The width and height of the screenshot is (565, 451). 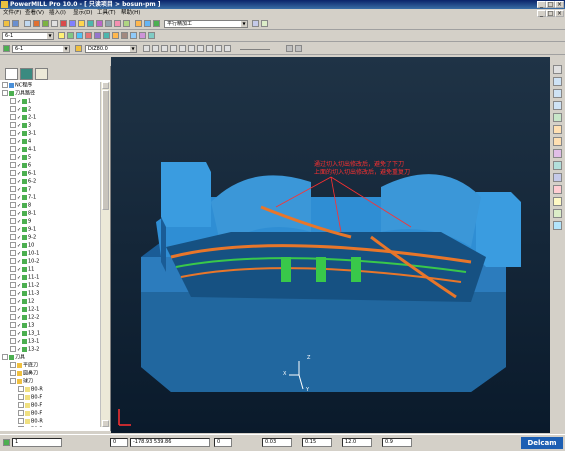 I want to click on fast-forward-icon, so click(x=191, y=48).